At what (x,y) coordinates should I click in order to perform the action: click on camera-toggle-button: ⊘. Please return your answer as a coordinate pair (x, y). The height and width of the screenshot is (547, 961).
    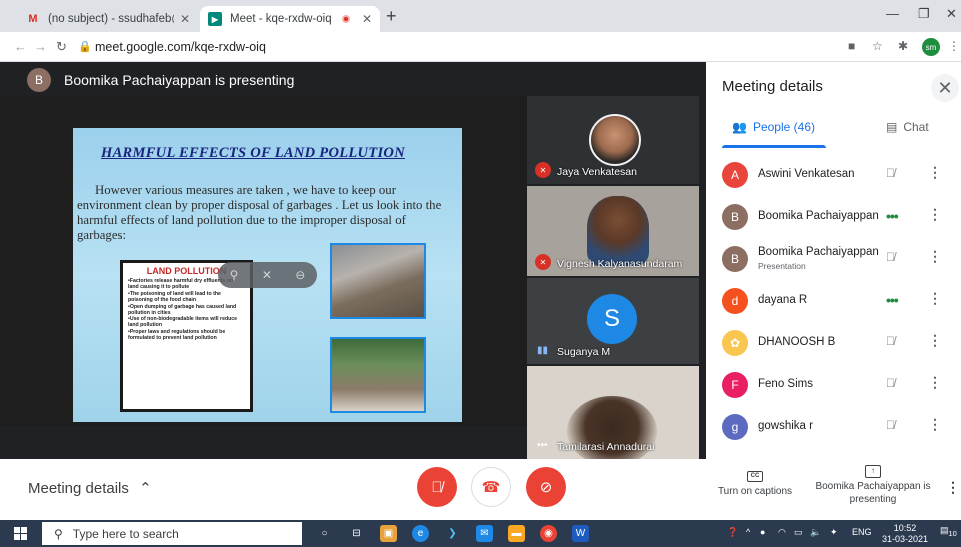
    Looking at the image, I should click on (546, 487).